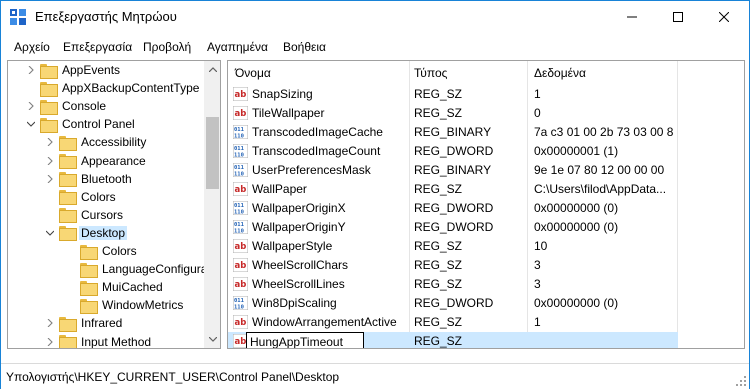  What do you see at coordinates (137, 269) in the screenshot?
I see `tree-node: LanguageConfigura` at bounding box center [137, 269].